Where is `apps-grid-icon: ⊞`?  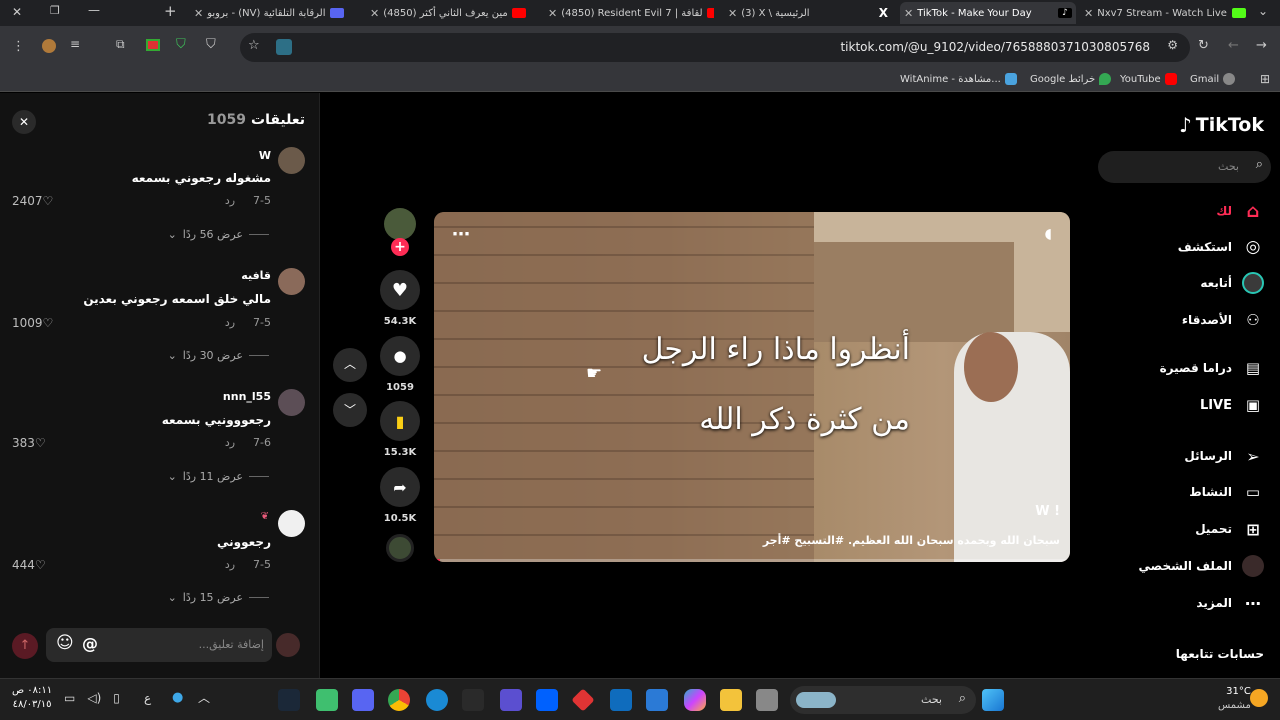
apps-grid-icon: ⊞ is located at coordinates (1265, 79).